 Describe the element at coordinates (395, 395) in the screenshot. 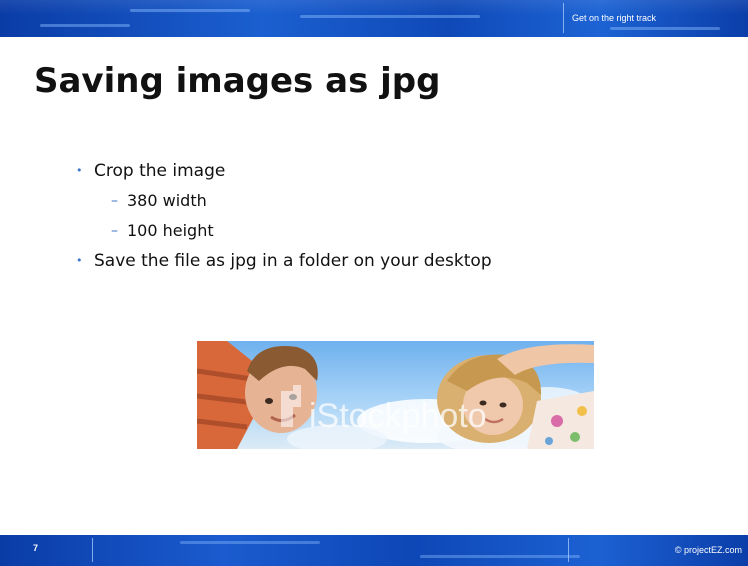

I see `children-photo: iStockphoto` at that location.